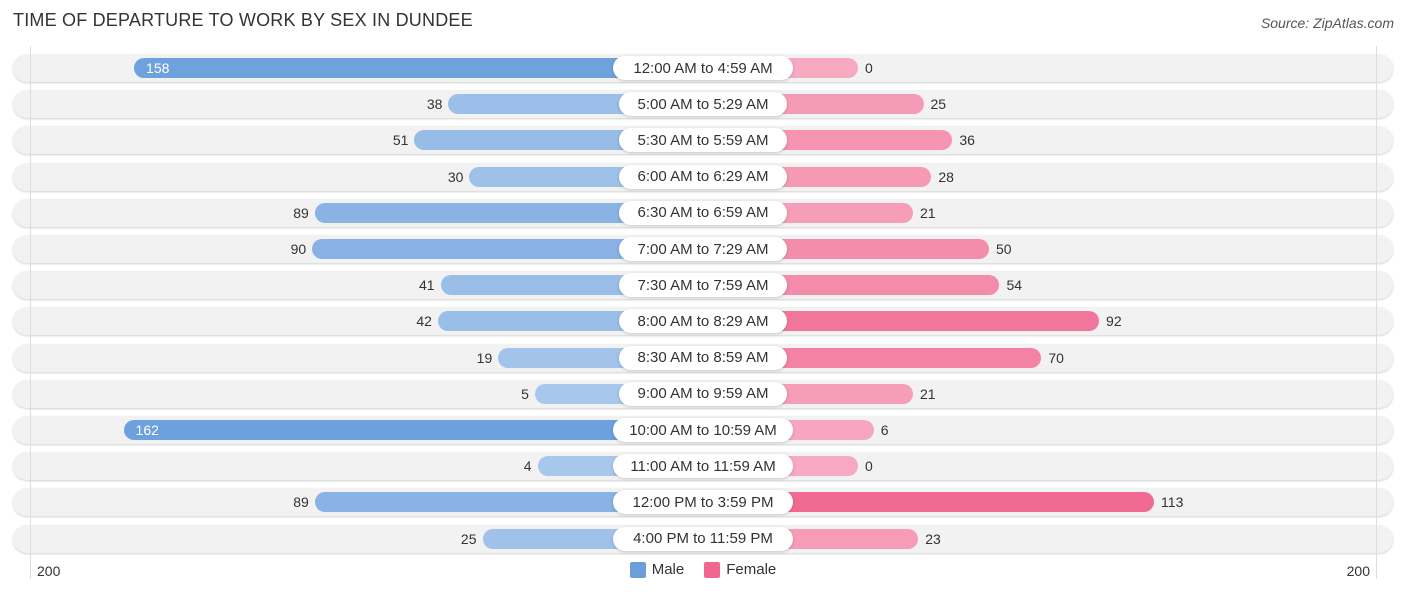 Image resolution: width=1406 pixels, height=595 pixels. I want to click on legend-label-female: Female, so click(751, 569).